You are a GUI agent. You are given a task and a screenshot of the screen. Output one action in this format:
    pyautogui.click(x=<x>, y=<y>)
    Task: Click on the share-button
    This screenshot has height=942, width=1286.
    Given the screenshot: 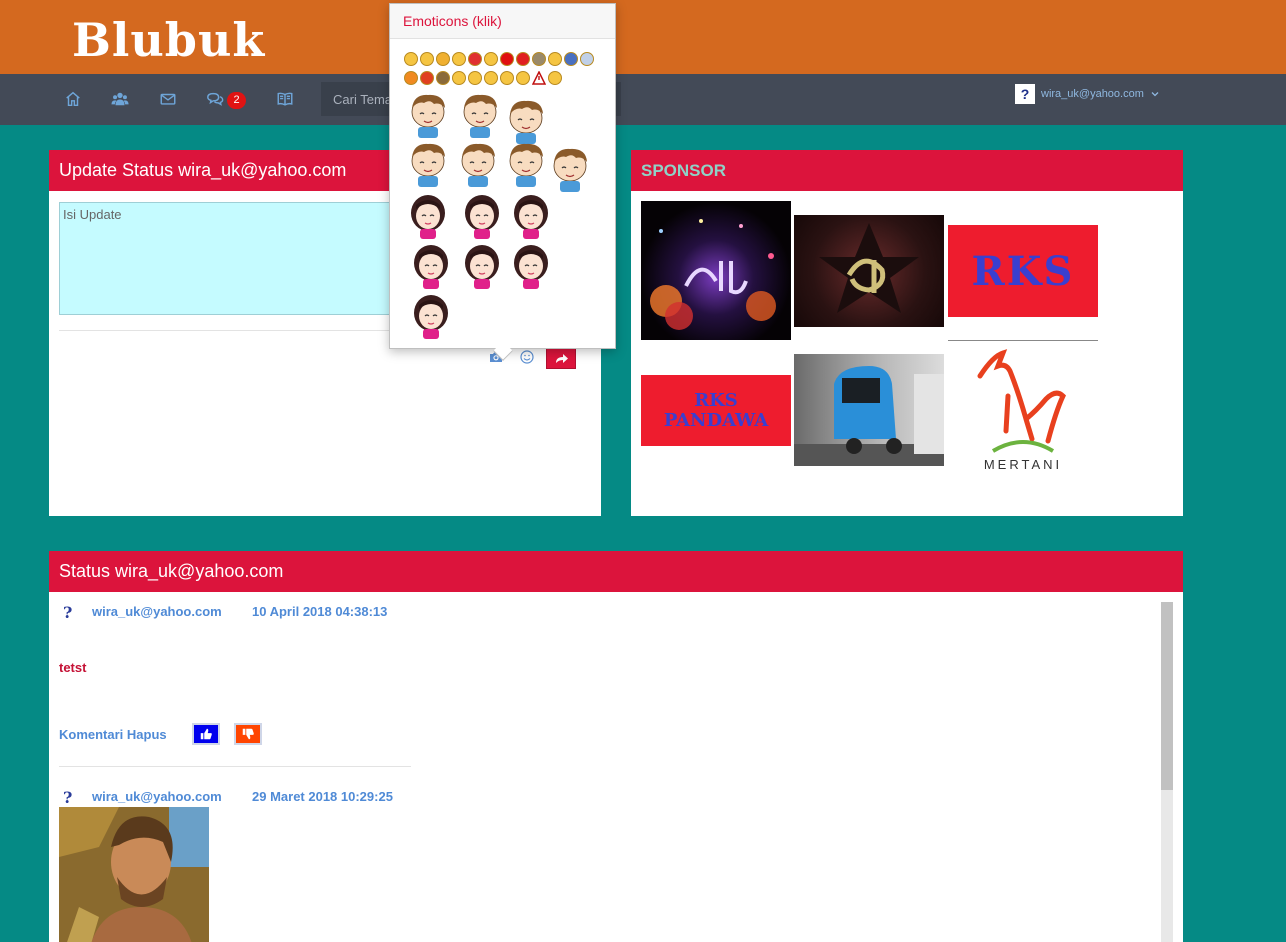 What is the action you would take?
    pyautogui.click(x=561, y=357)
    